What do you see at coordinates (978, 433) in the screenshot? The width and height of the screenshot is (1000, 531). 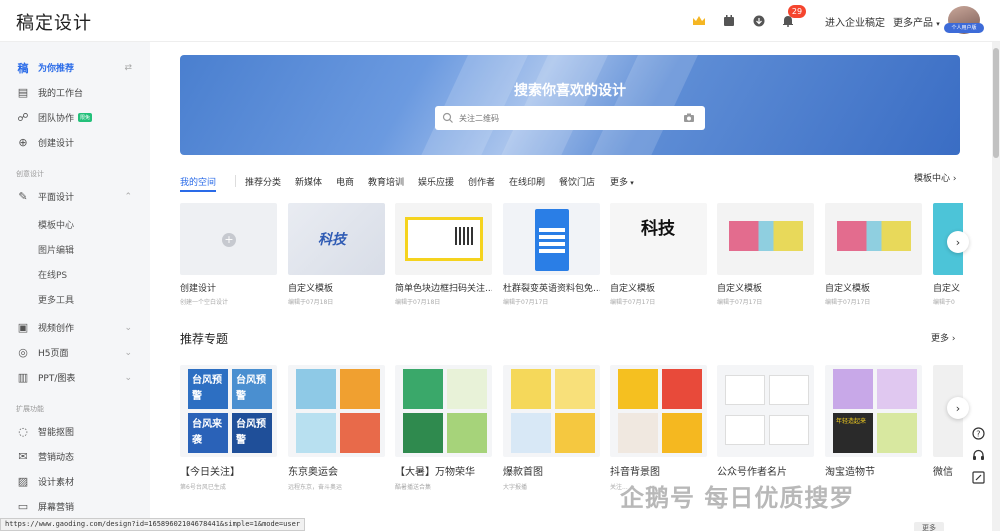 I see `help-icon: ?` at bounding box center [978, 433].